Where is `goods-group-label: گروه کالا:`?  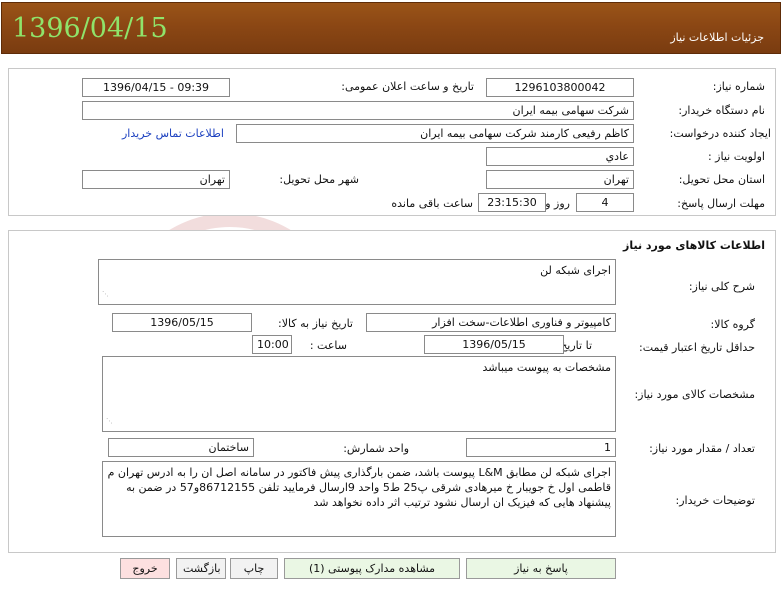
goods-group-label: گروه کالا: is located at coordinates (732, 324).